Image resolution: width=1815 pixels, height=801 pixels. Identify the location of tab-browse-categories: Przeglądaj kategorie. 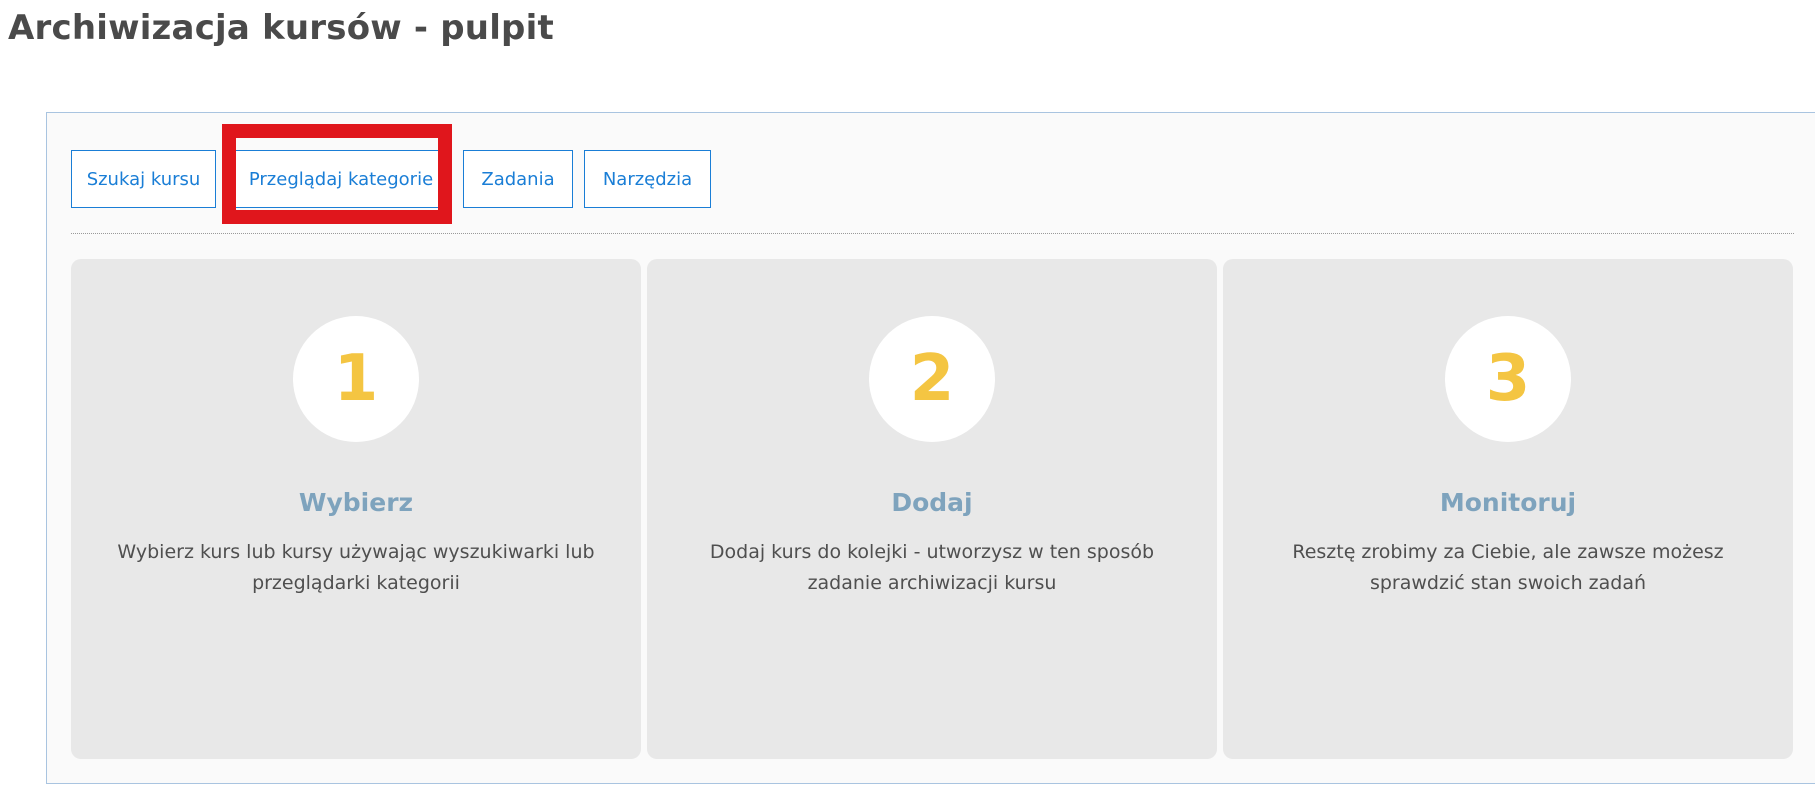
(341, 179).